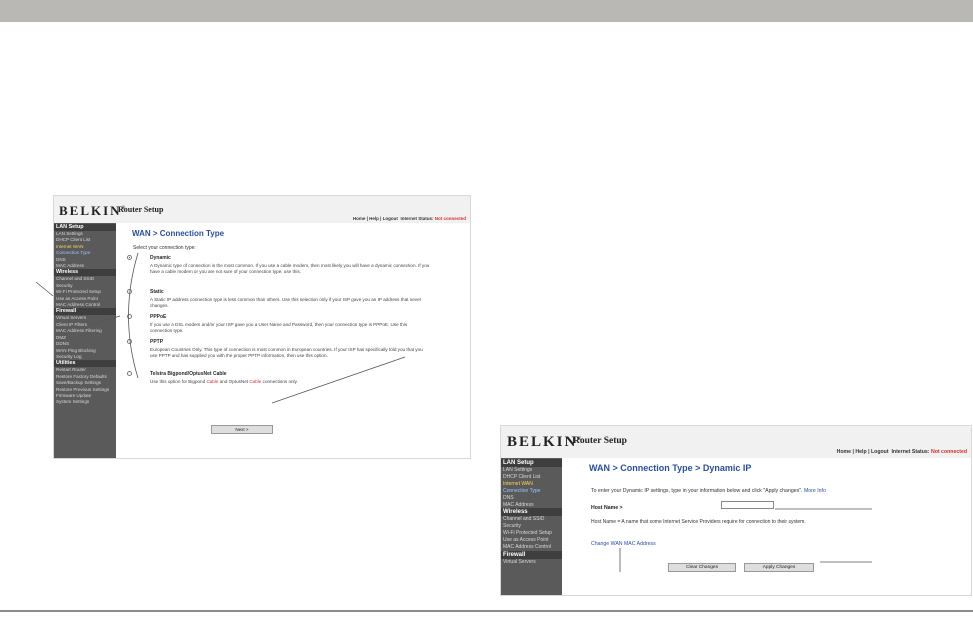  What do you see at coordinates (164, 248) in the screenshot?
I see `connection-type-prompt: Select your connection type:` at bounding box center [164, 248].